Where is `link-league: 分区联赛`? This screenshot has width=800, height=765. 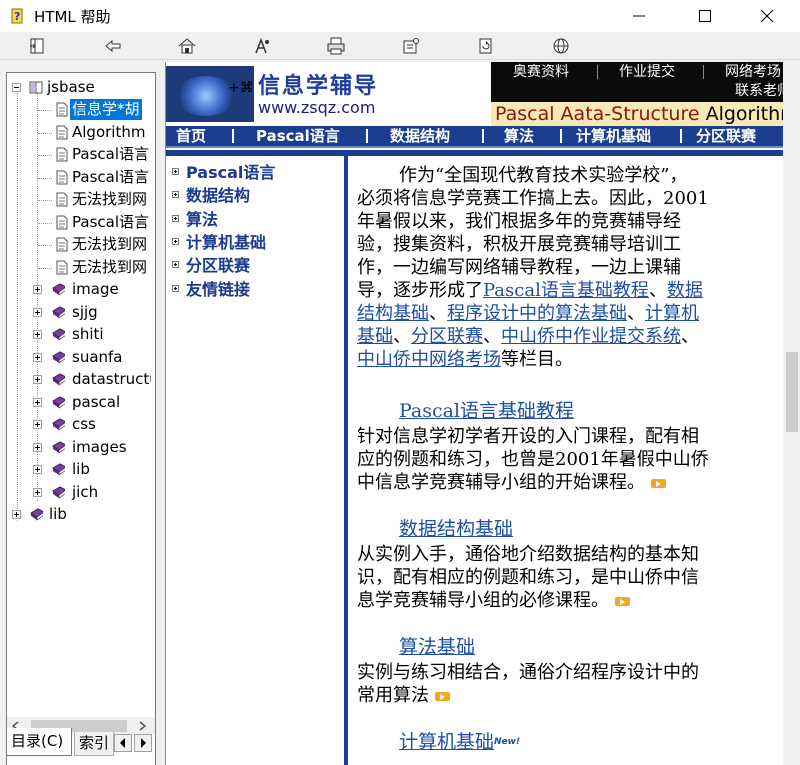
link-league: 分区联赛 is located at coordinates (447, 336).